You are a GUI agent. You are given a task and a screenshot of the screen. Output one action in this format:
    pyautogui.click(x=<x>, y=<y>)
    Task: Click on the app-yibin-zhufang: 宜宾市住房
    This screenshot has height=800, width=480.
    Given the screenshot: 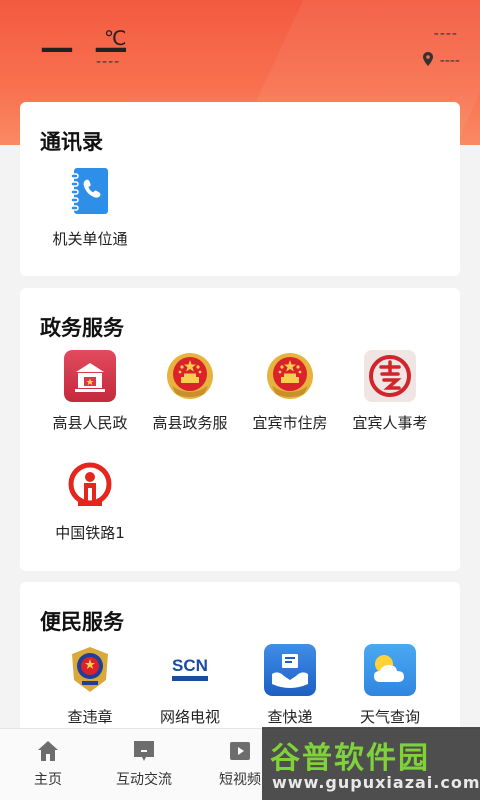 What is the action you would take?
    pyautogui.click(x=290, y=391)
    